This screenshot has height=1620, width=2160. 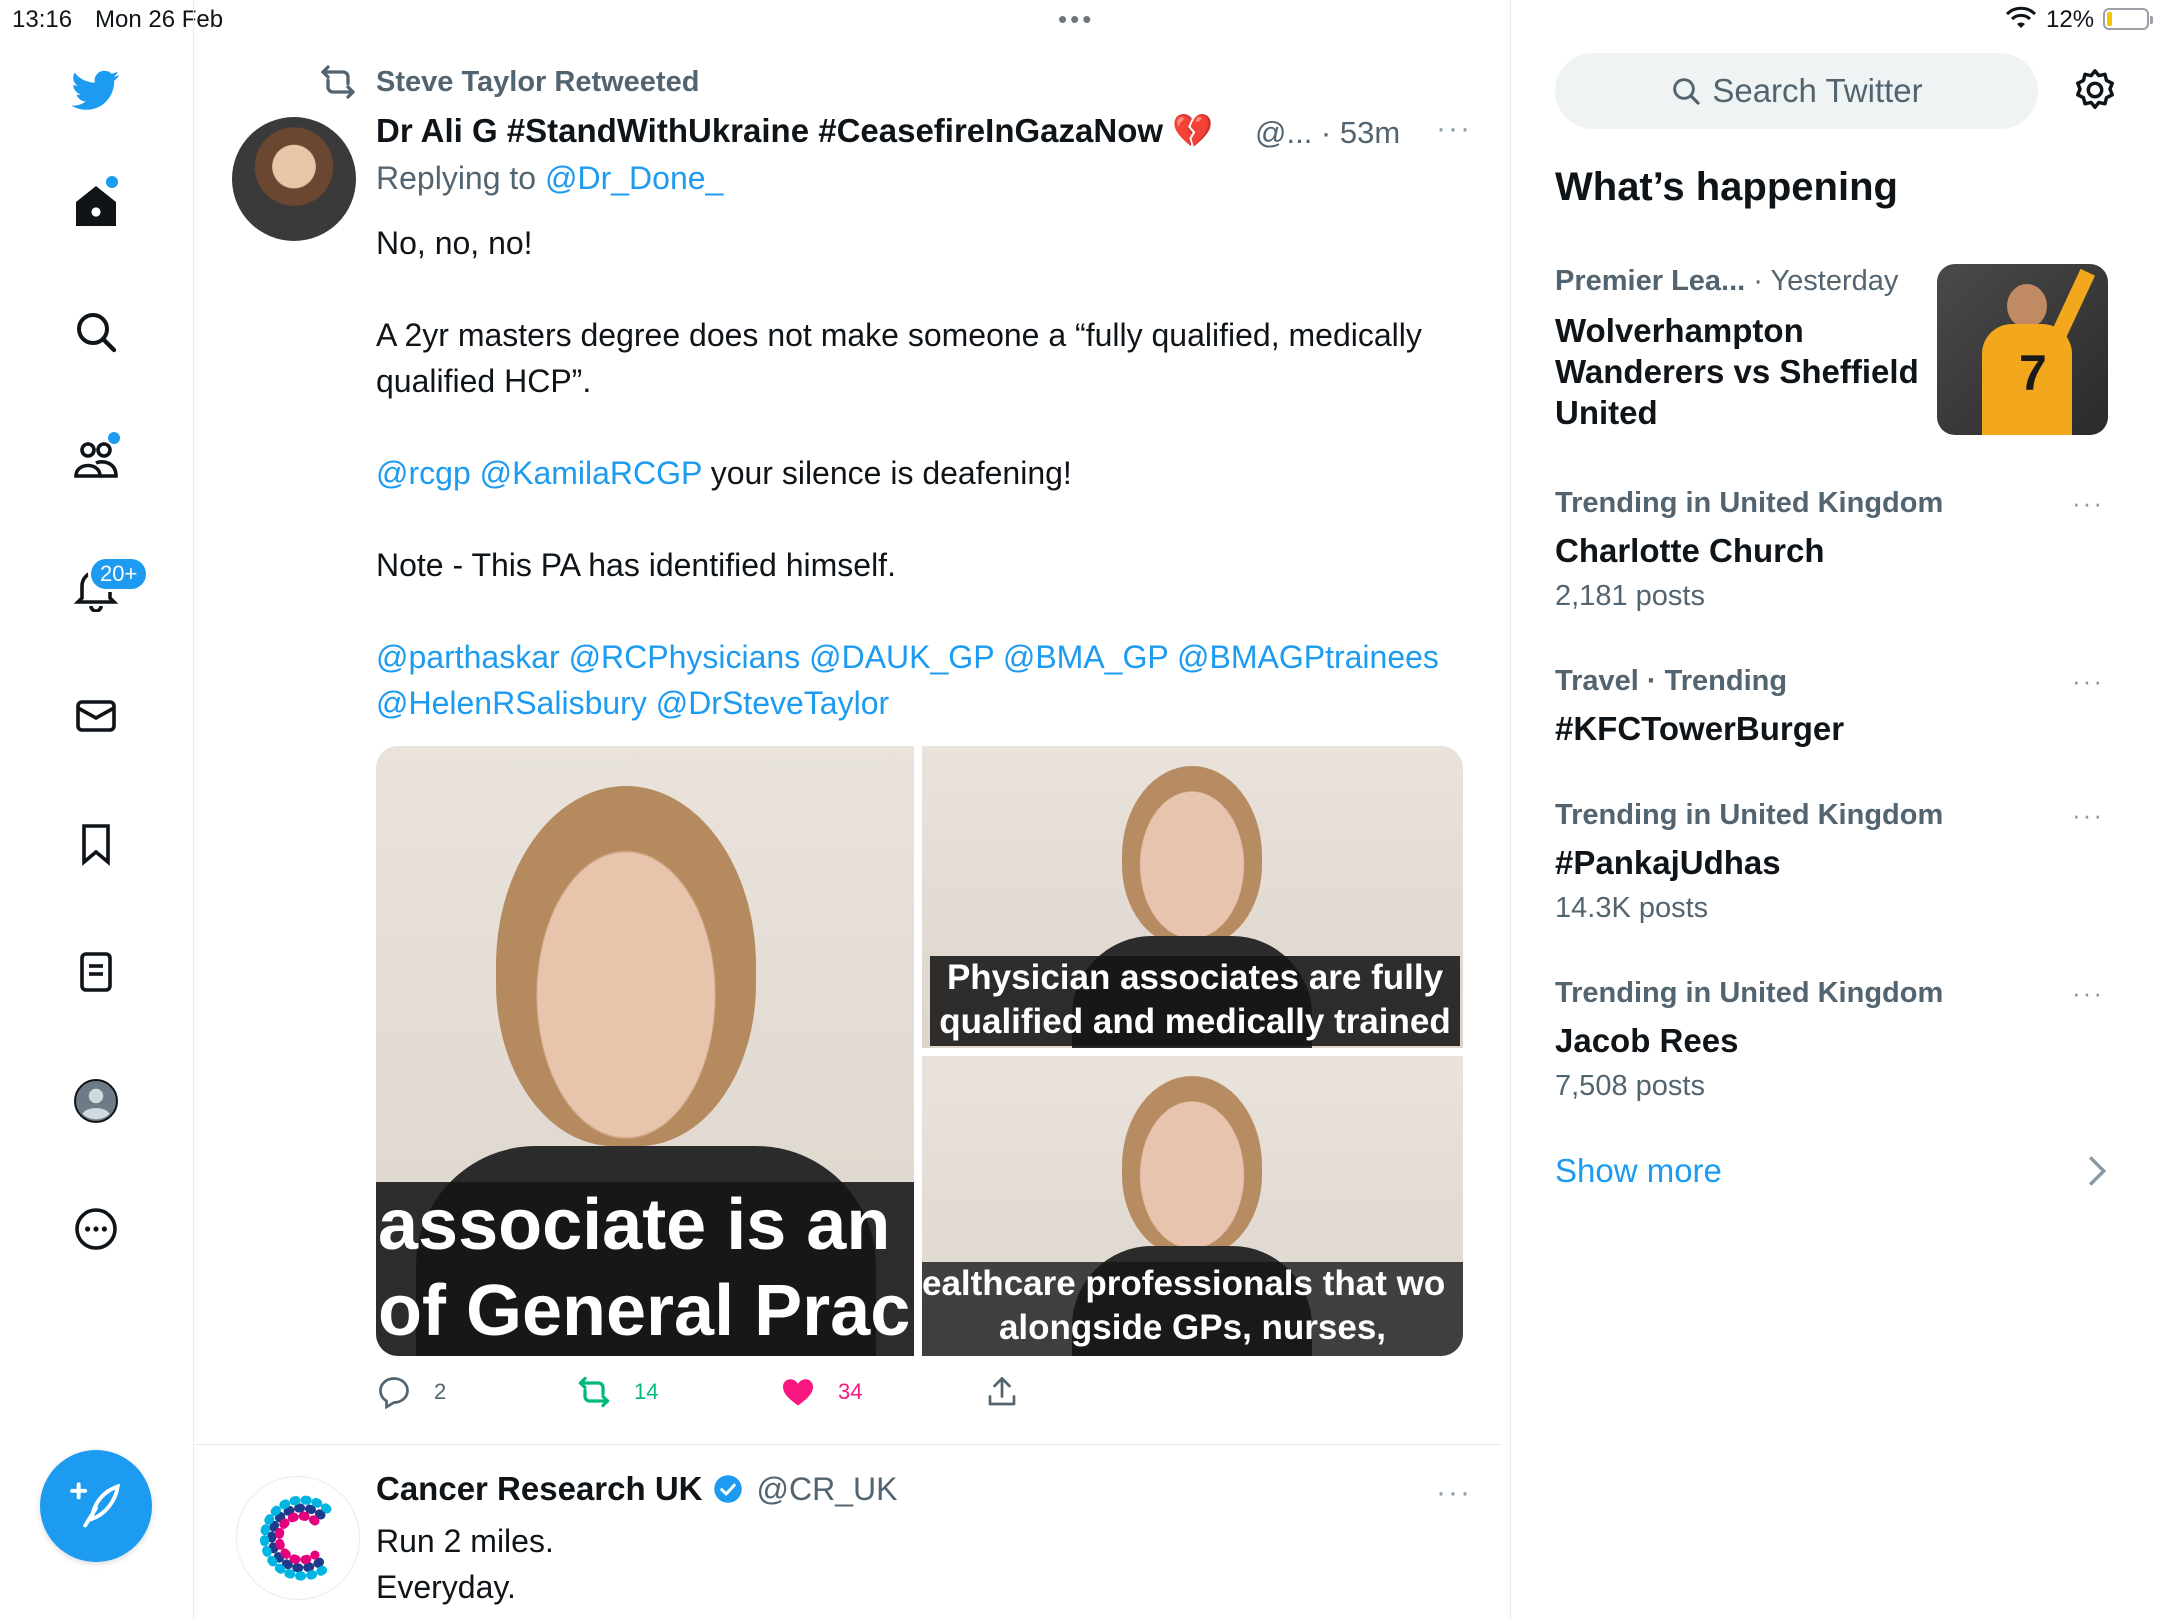 What do you see at coordinates (96, 1229) in the screenshot?
I see `more-options-icon` at bounding box center [96, 1229].